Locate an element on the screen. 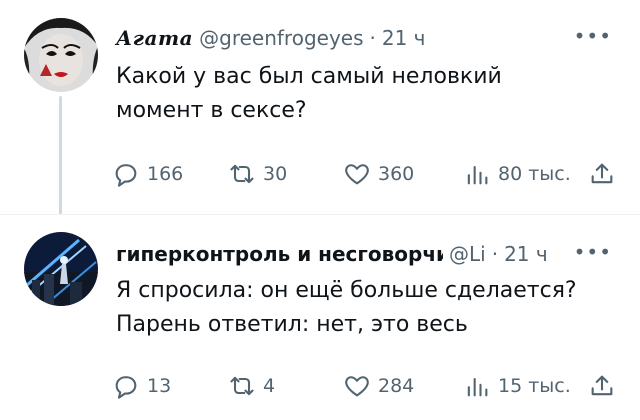 Image resolution: width=640 pixels, height=420 pixels. like-count: 360 is located at coordinates (396, 174).